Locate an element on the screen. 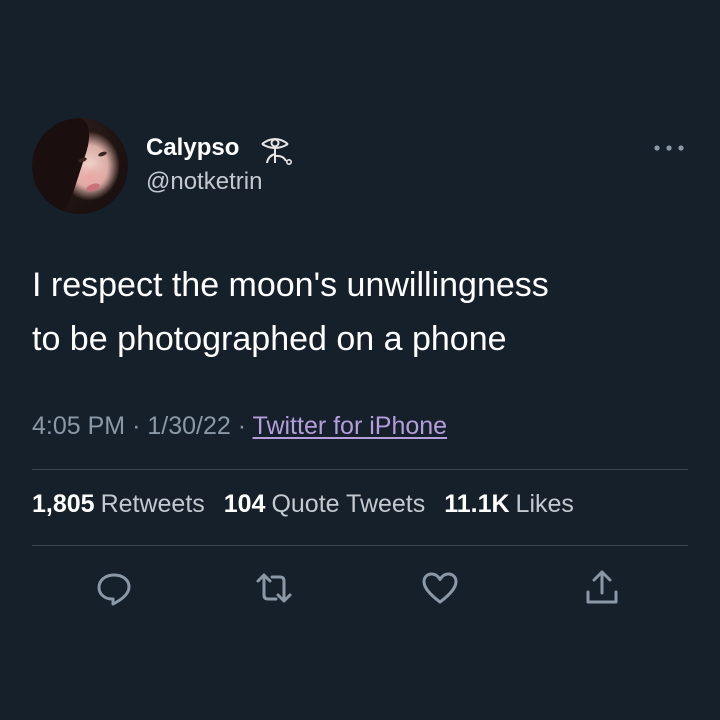  likes-stat: 11.1K Likes is located at coordinates (509, 504).